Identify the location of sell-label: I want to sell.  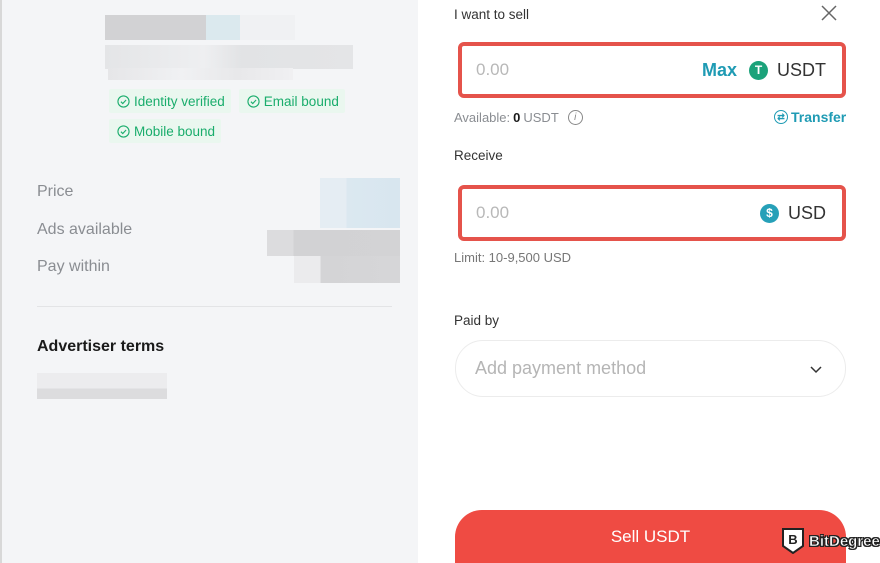
(492, 14).